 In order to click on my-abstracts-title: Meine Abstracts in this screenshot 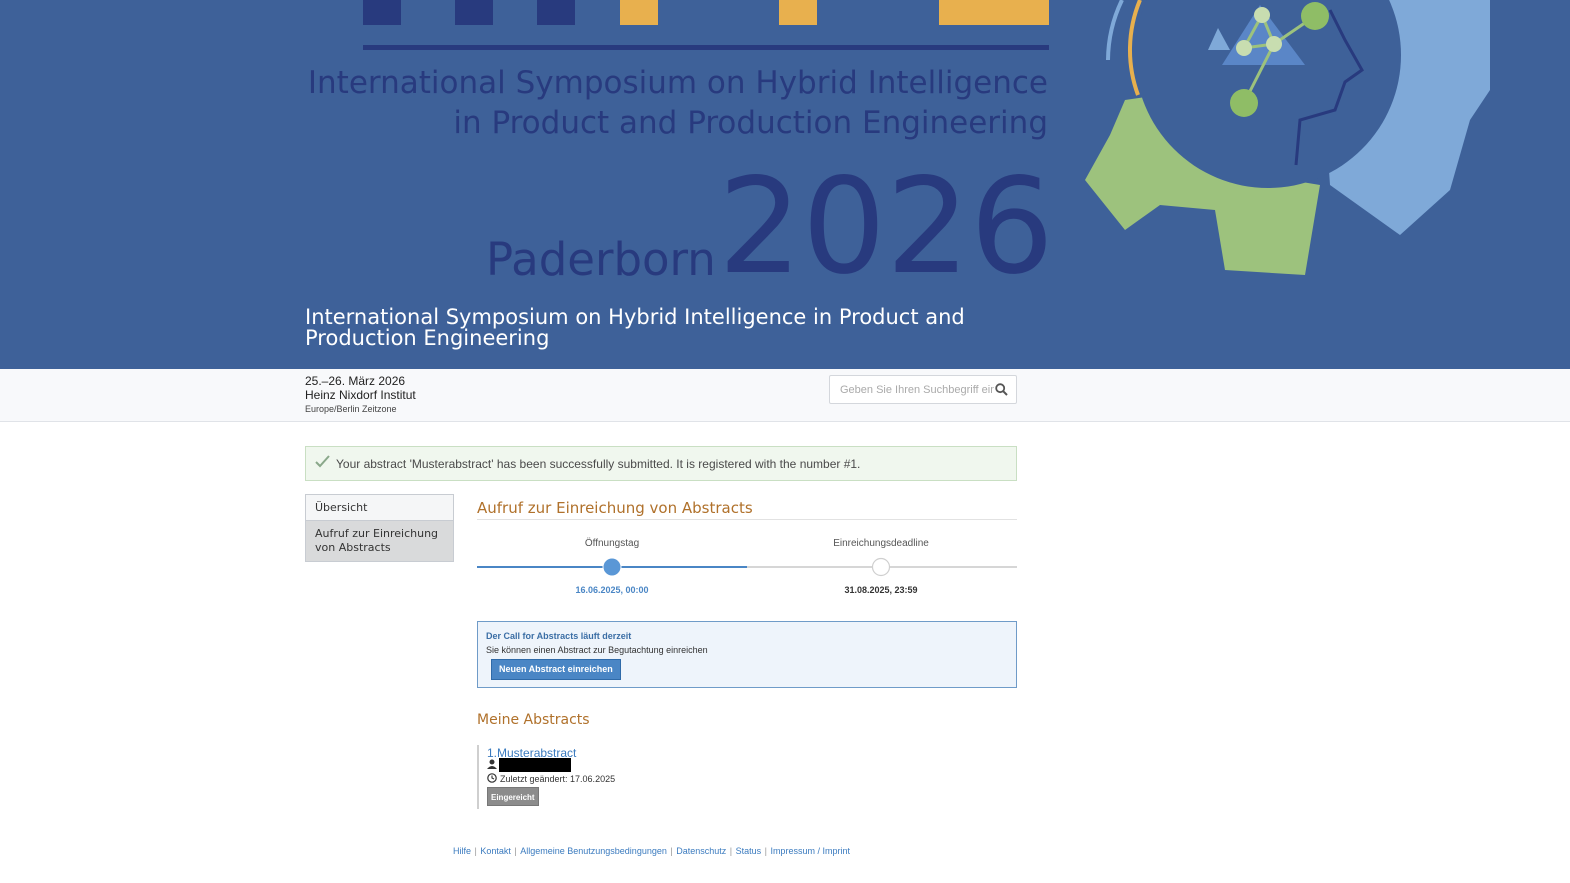, I will do `click(533, 720)`.